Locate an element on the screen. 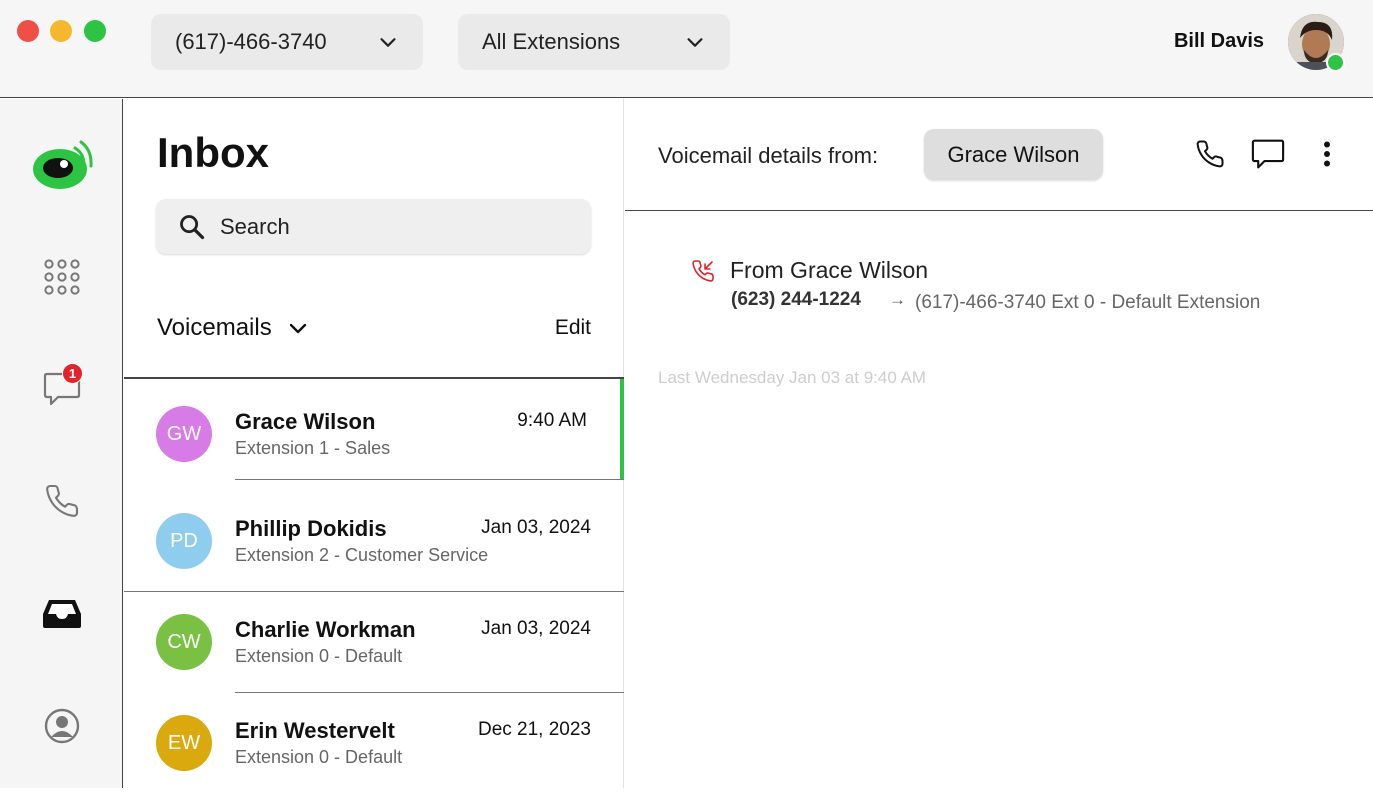 This screenshot has height=794, width=1373. detail-header: Voicemail details from: Grace Wilson is located at coordinates (999, 155).